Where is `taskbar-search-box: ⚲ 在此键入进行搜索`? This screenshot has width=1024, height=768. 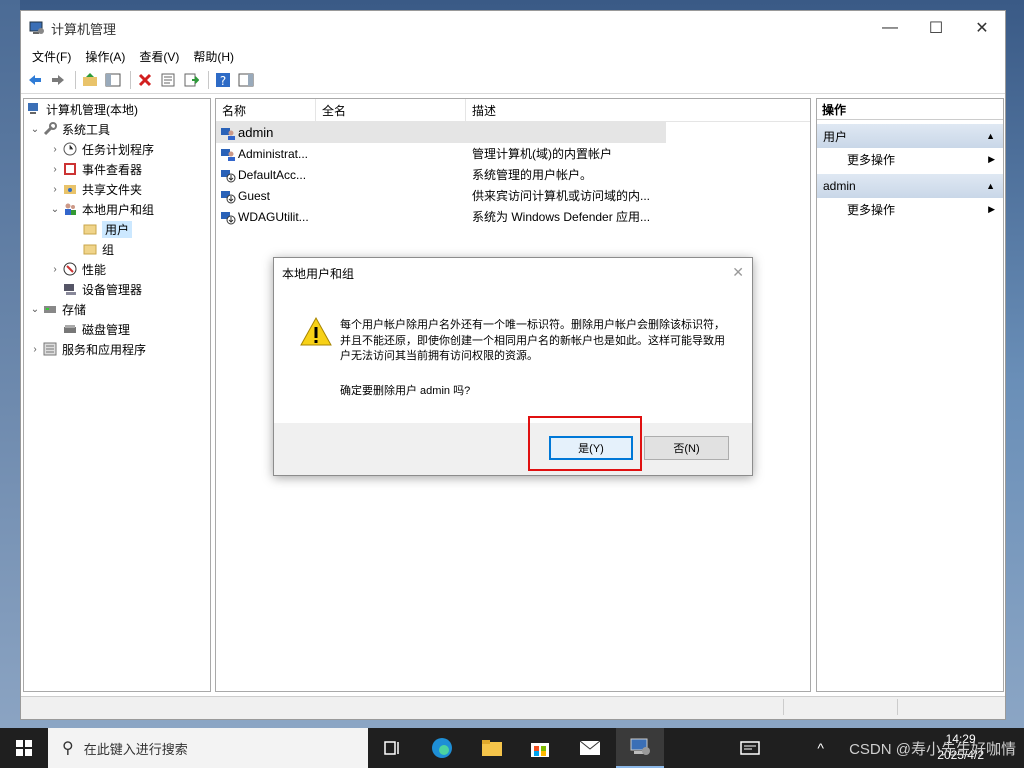
taskbar-search-box: ⚲ 在此键入进行搜索 is located at coordinates (208, 748).